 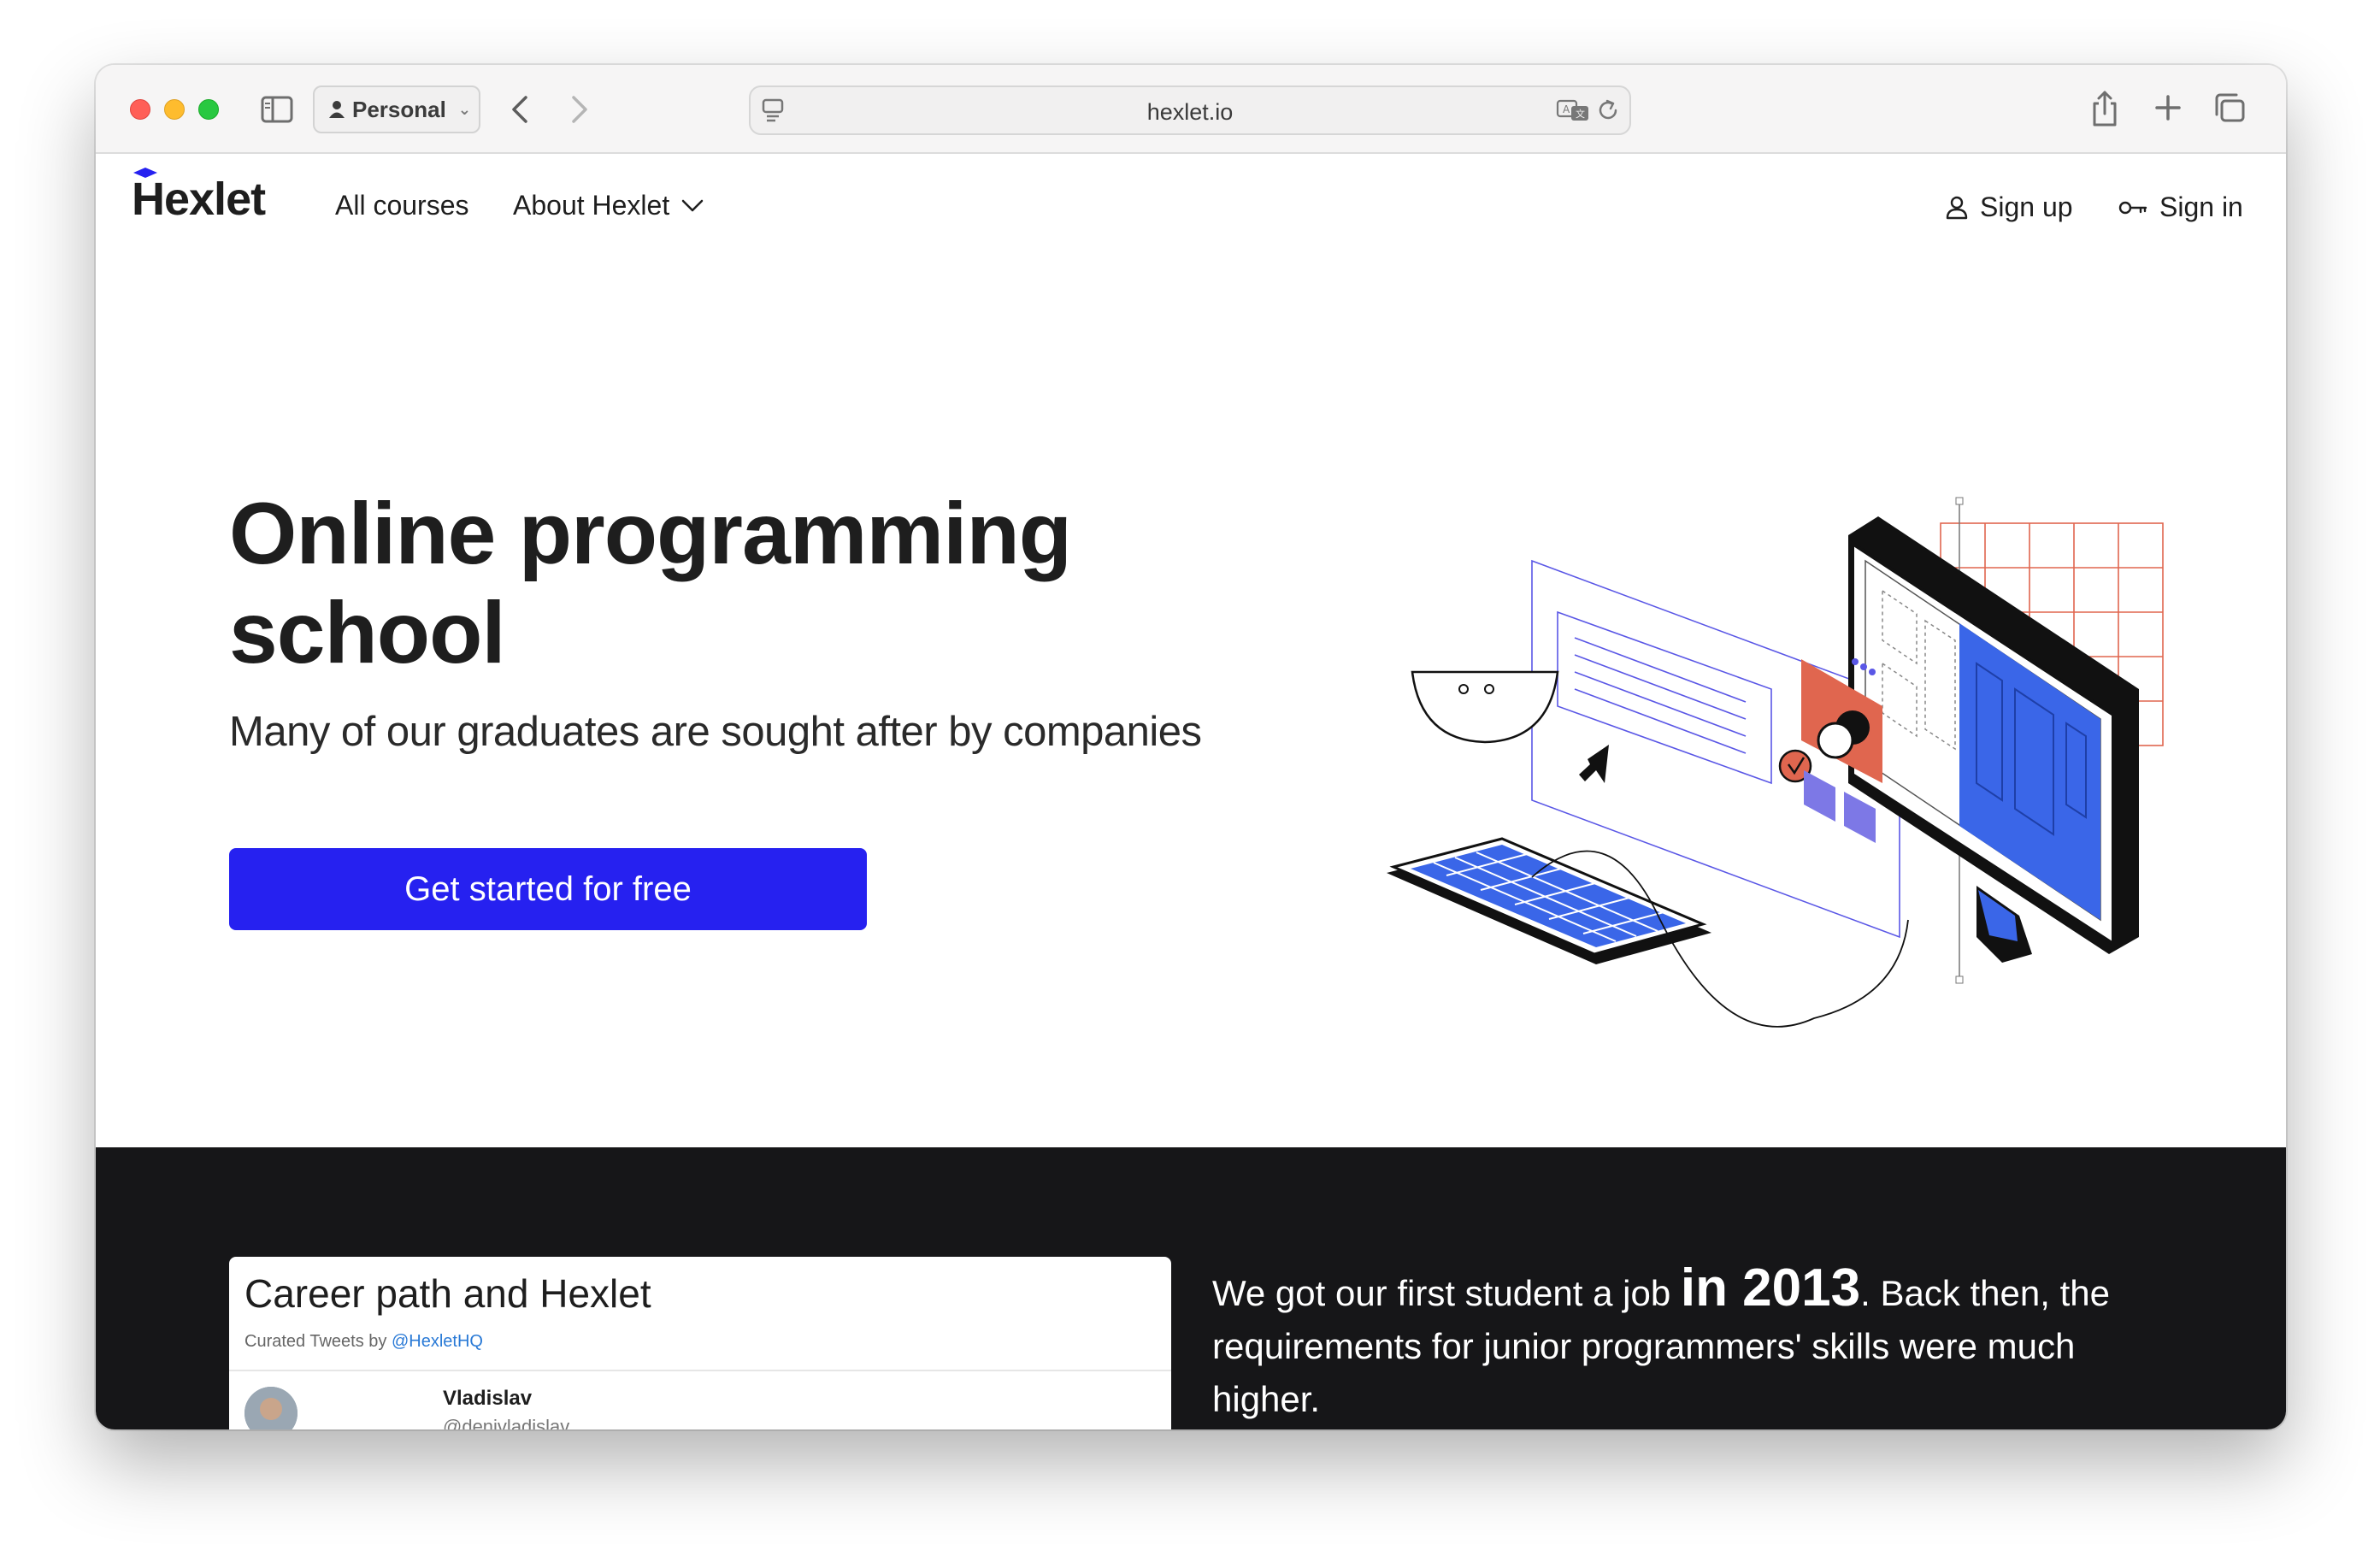 What do you see at coordinates (140, 109) in the screenshot?
I see `close-window-button` at bounding box center [140, 109].